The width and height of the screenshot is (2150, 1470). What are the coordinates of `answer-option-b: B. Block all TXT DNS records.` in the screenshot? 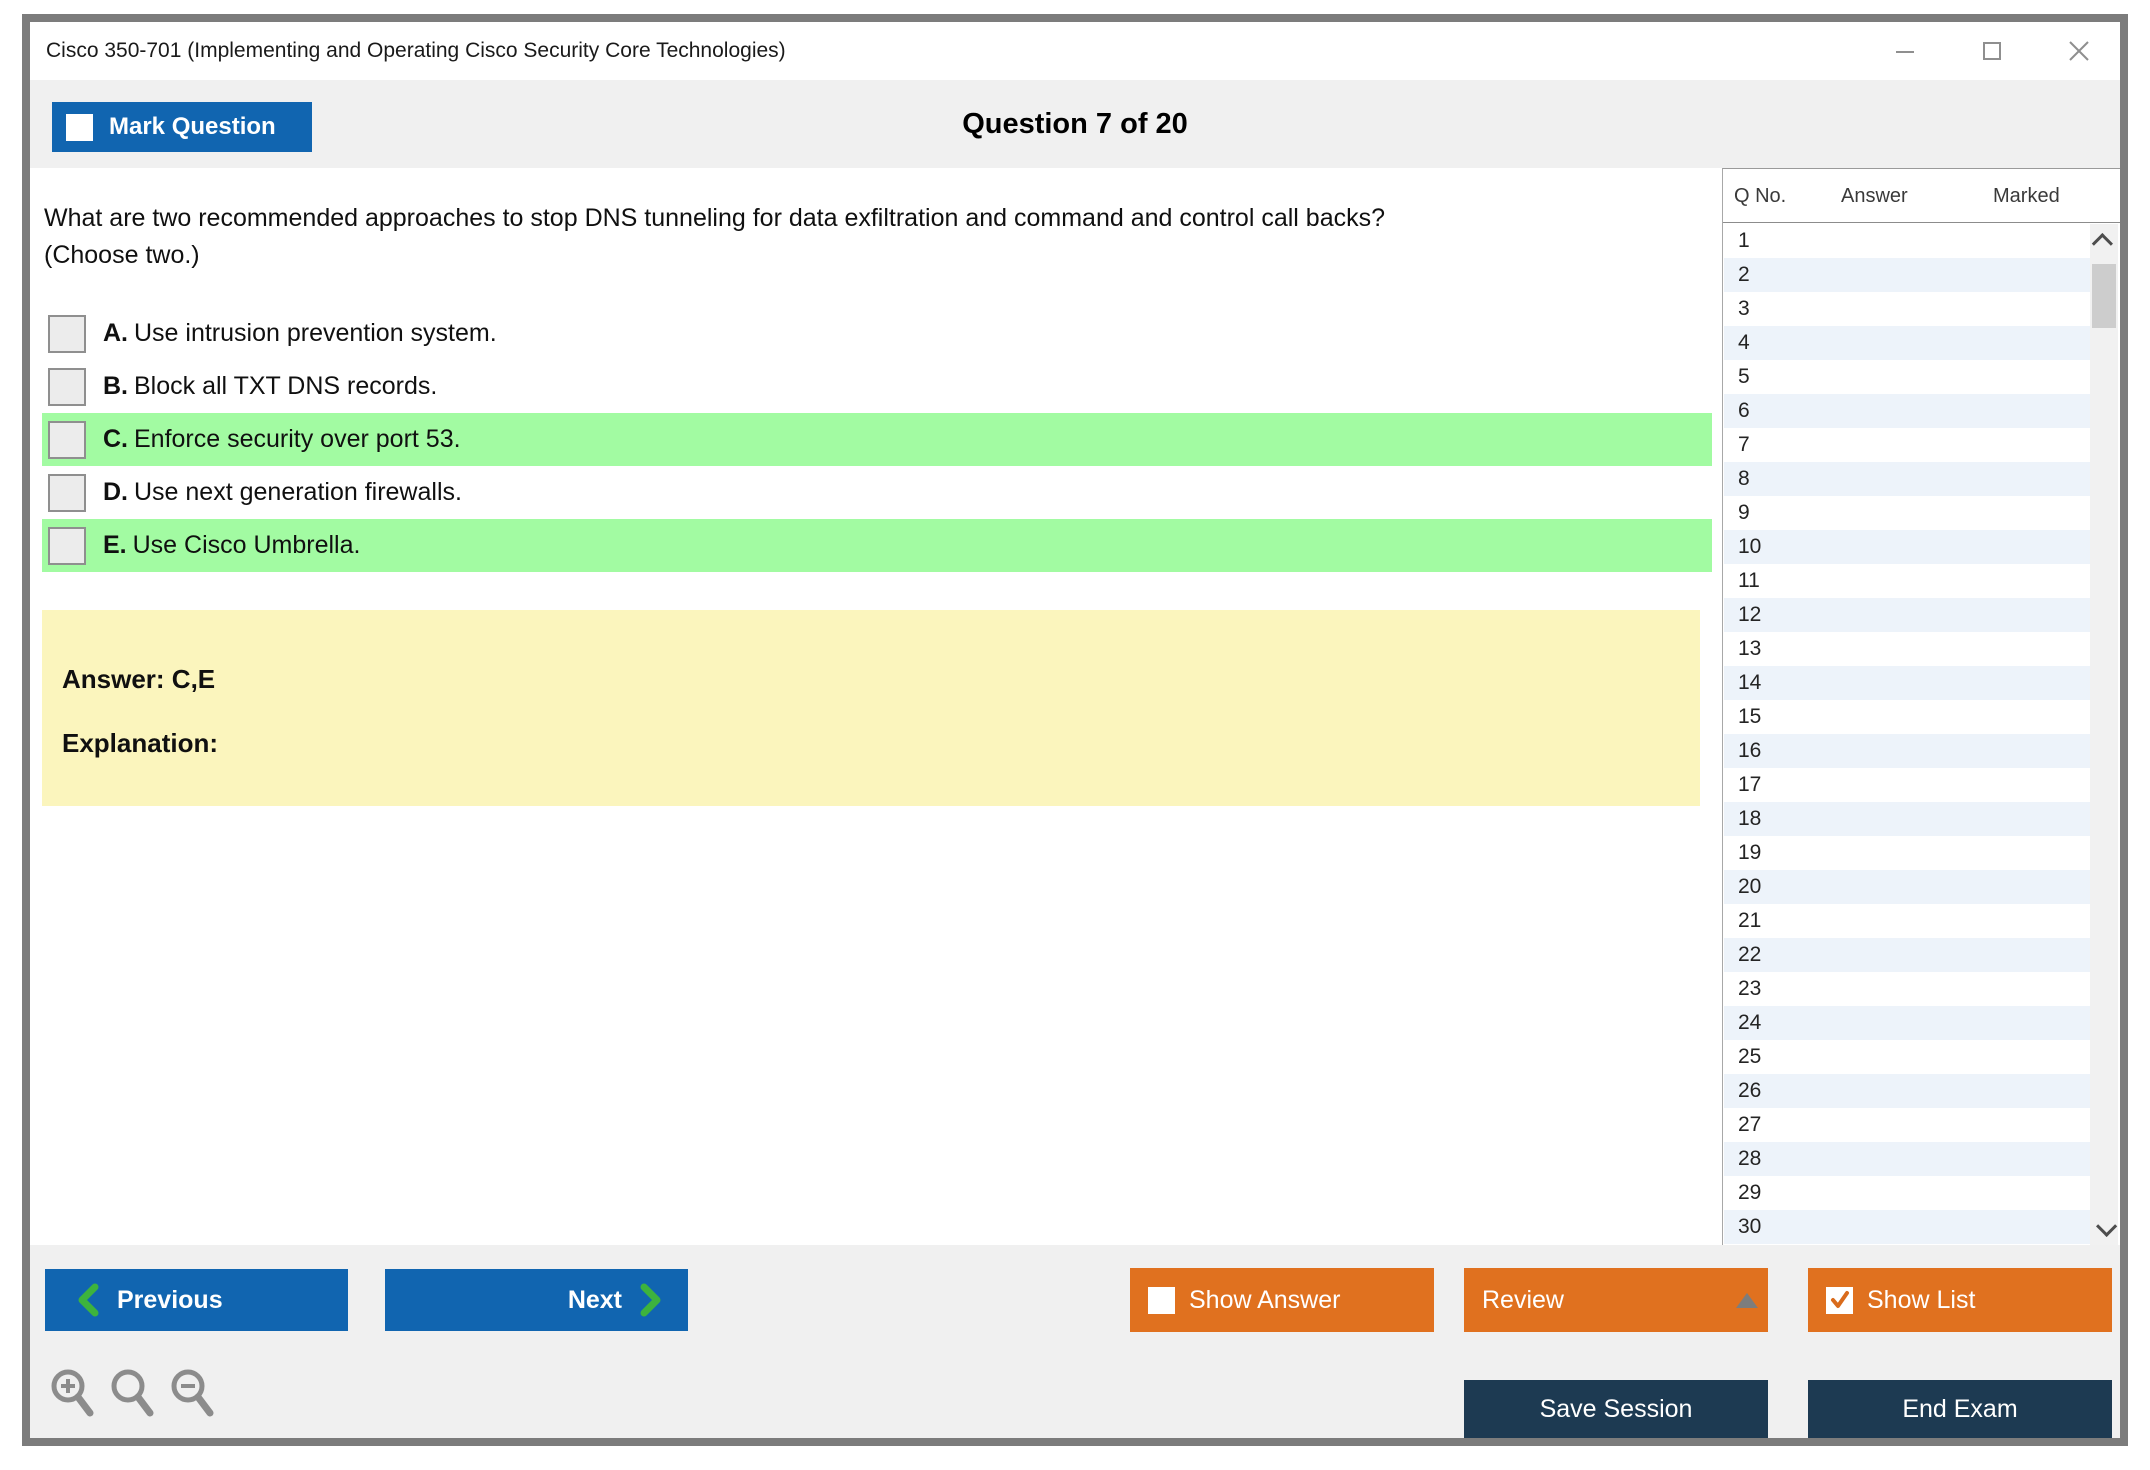 It's located at (877, 386).